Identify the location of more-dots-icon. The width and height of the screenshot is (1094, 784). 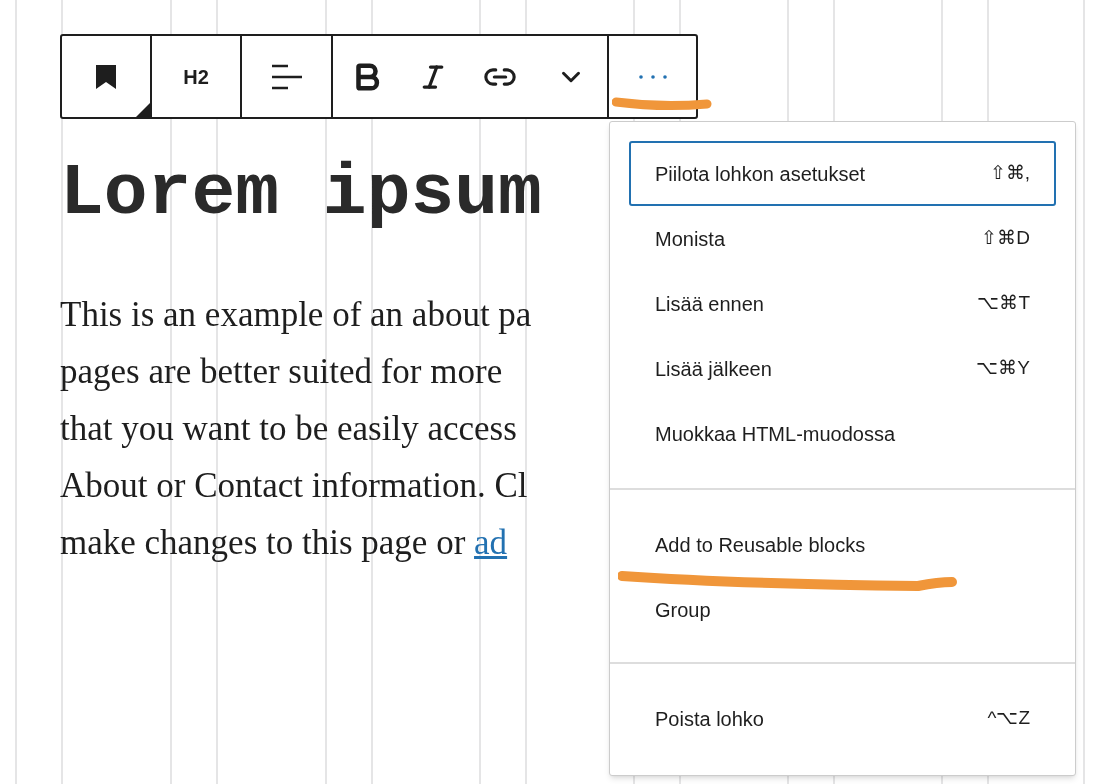
(652, 76).